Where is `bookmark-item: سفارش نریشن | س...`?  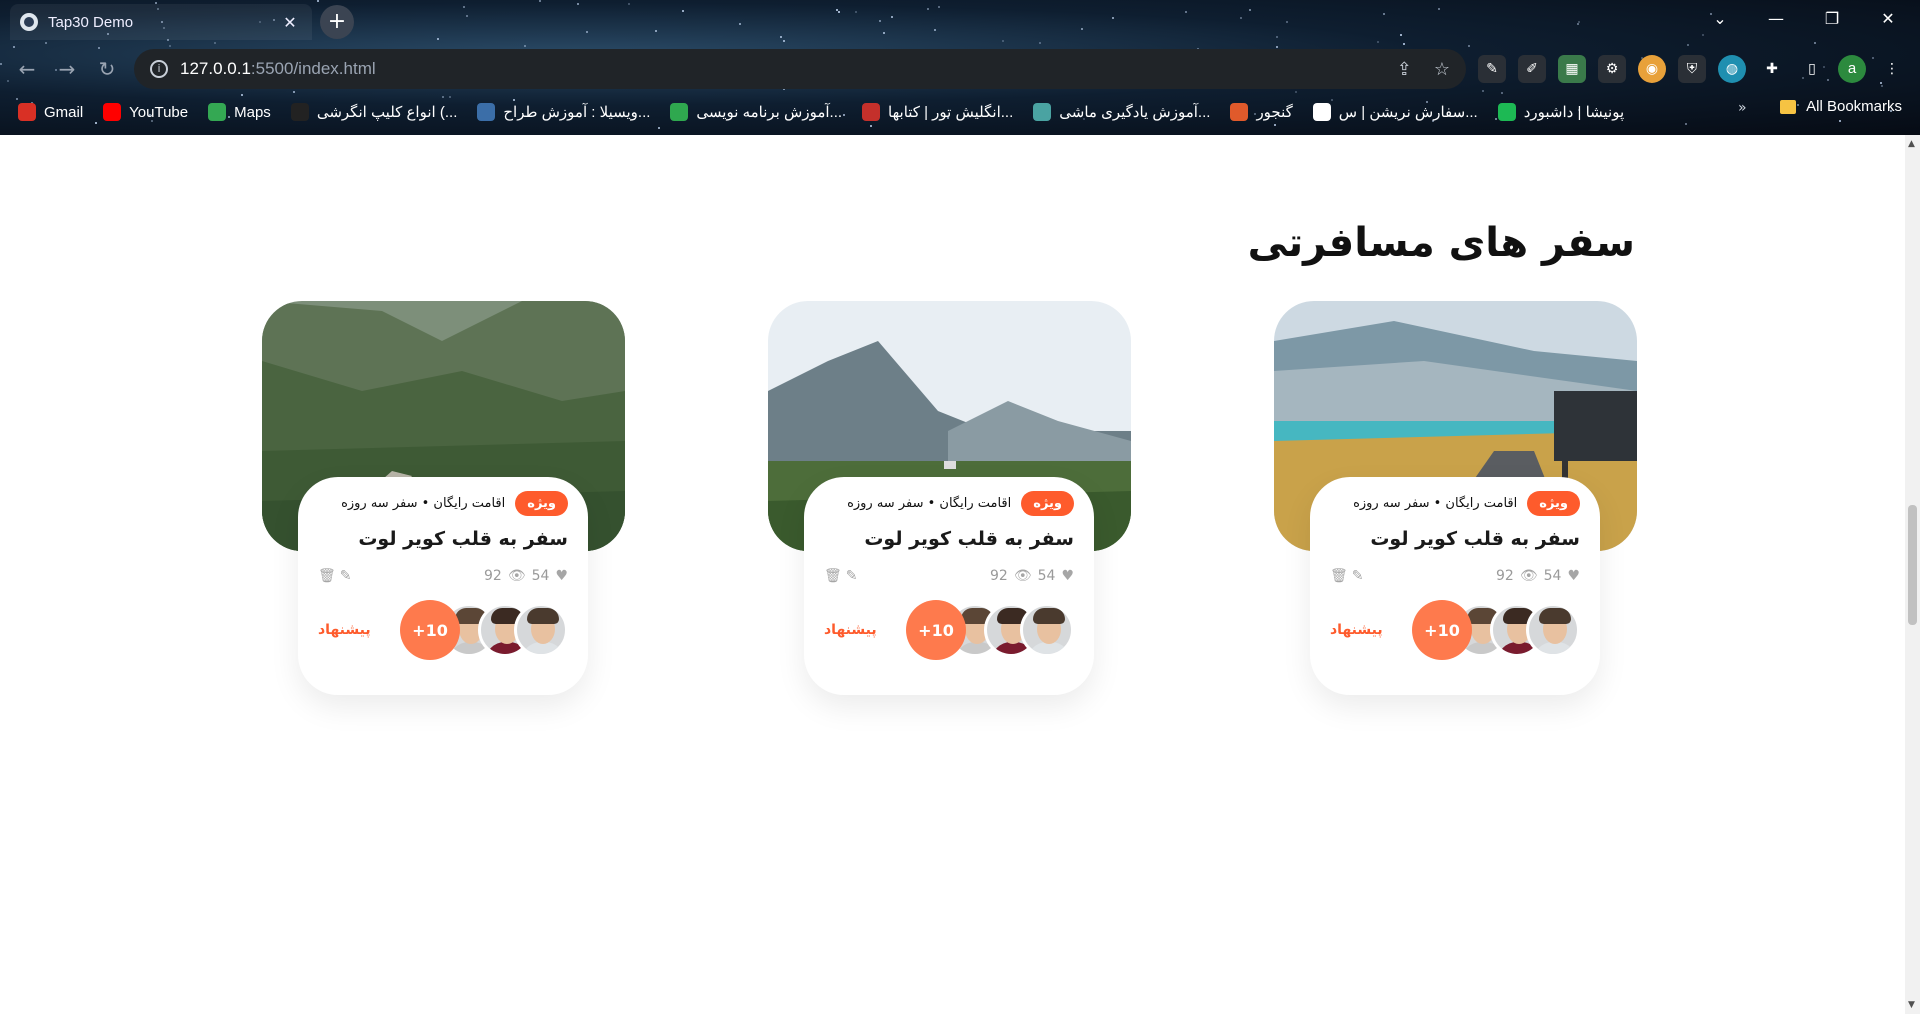
bookmark-item: سفارش نریشن | س... is located at coordinates (1395, 112).